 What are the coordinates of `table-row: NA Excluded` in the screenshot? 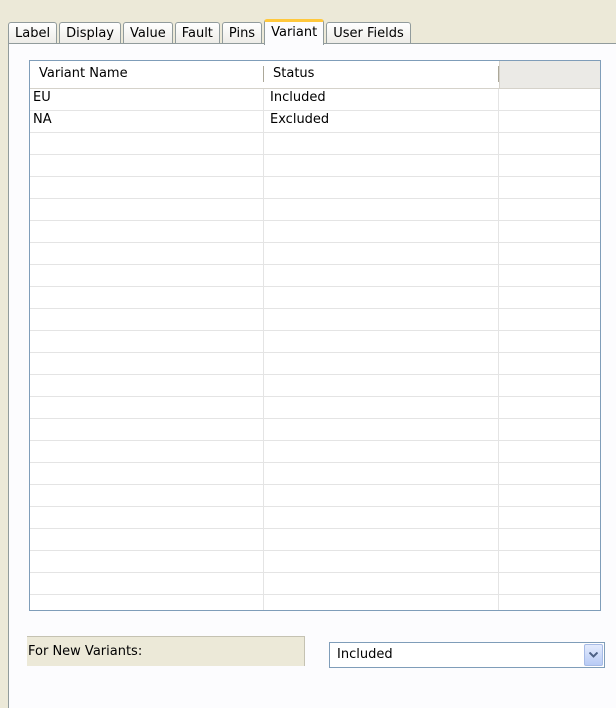 It's located at (315, 122).